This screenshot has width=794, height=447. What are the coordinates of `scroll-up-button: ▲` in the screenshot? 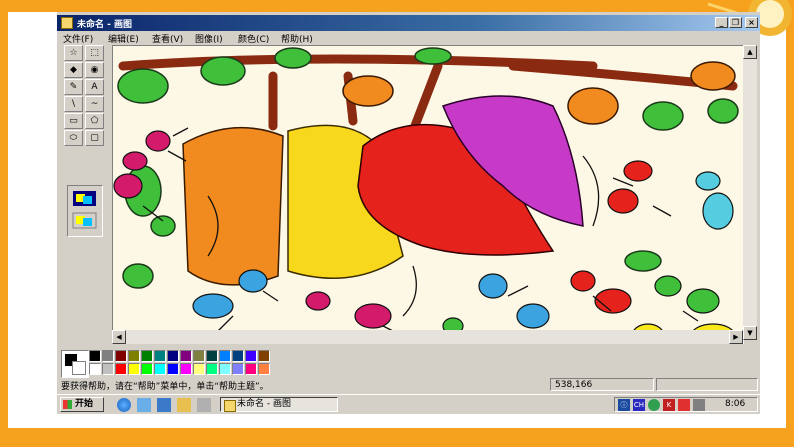 It's located at (750, 52).